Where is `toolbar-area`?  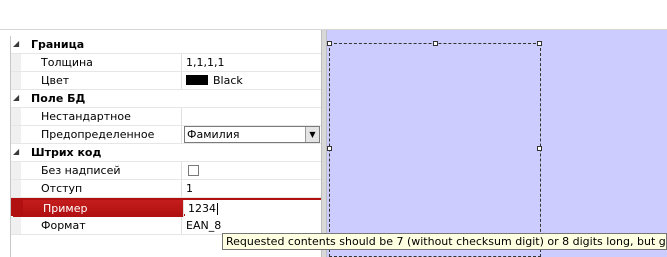 toolbar-area is located at coordinates (333, 15).